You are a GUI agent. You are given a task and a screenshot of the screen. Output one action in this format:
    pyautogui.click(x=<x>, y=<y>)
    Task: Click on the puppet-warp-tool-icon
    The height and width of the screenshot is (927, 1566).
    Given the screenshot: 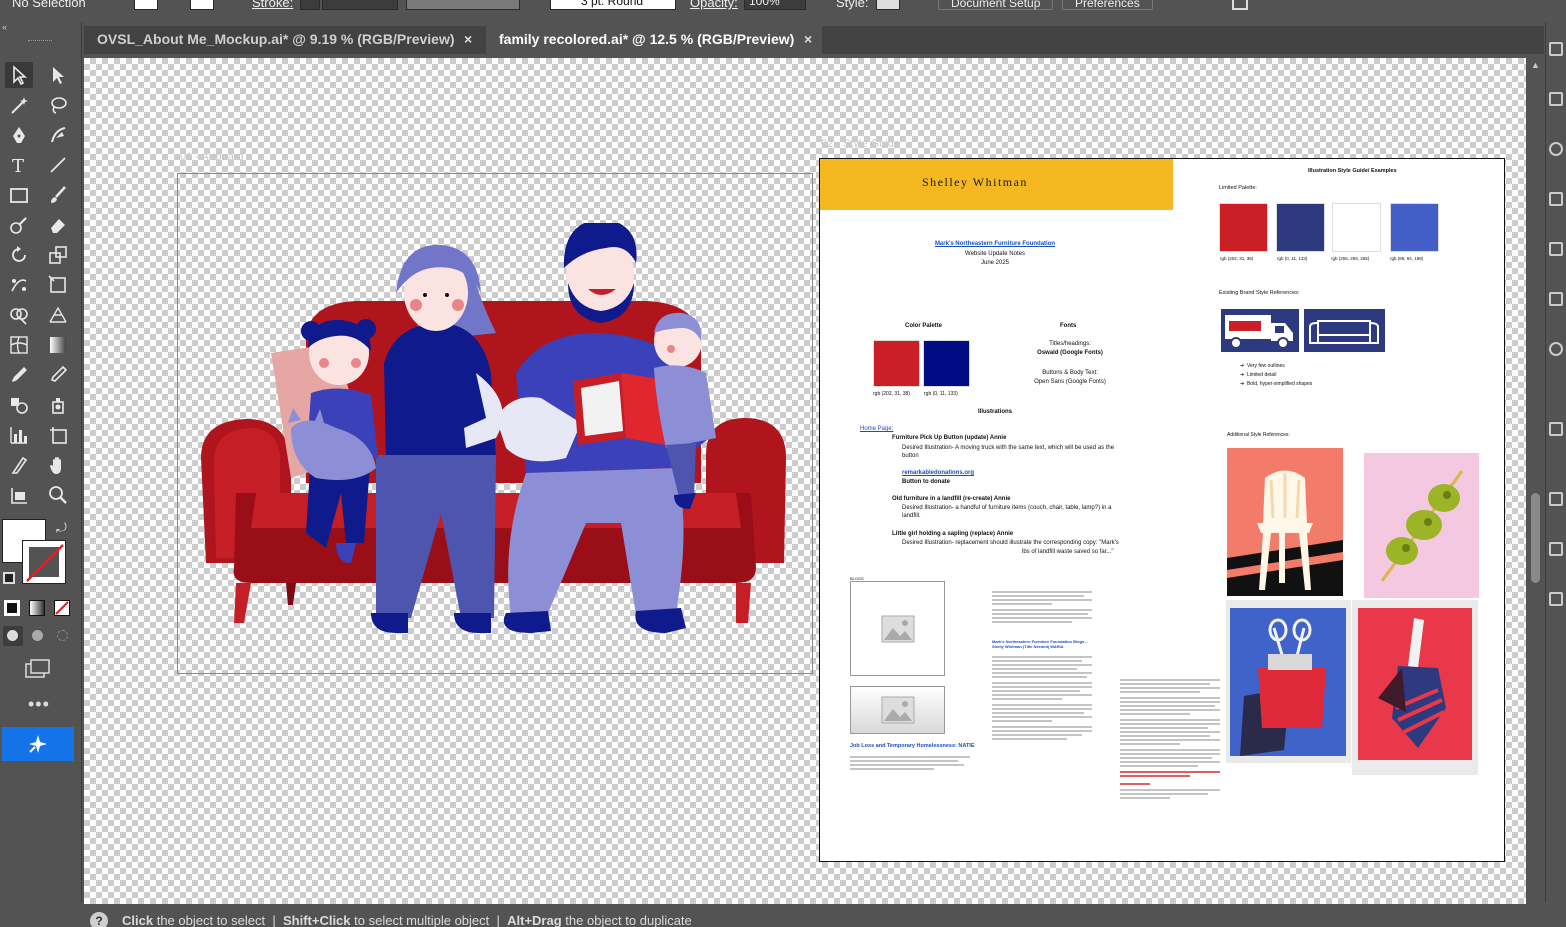 What is the action you would take?
    pyautogui.click(x=19, y=285)
    